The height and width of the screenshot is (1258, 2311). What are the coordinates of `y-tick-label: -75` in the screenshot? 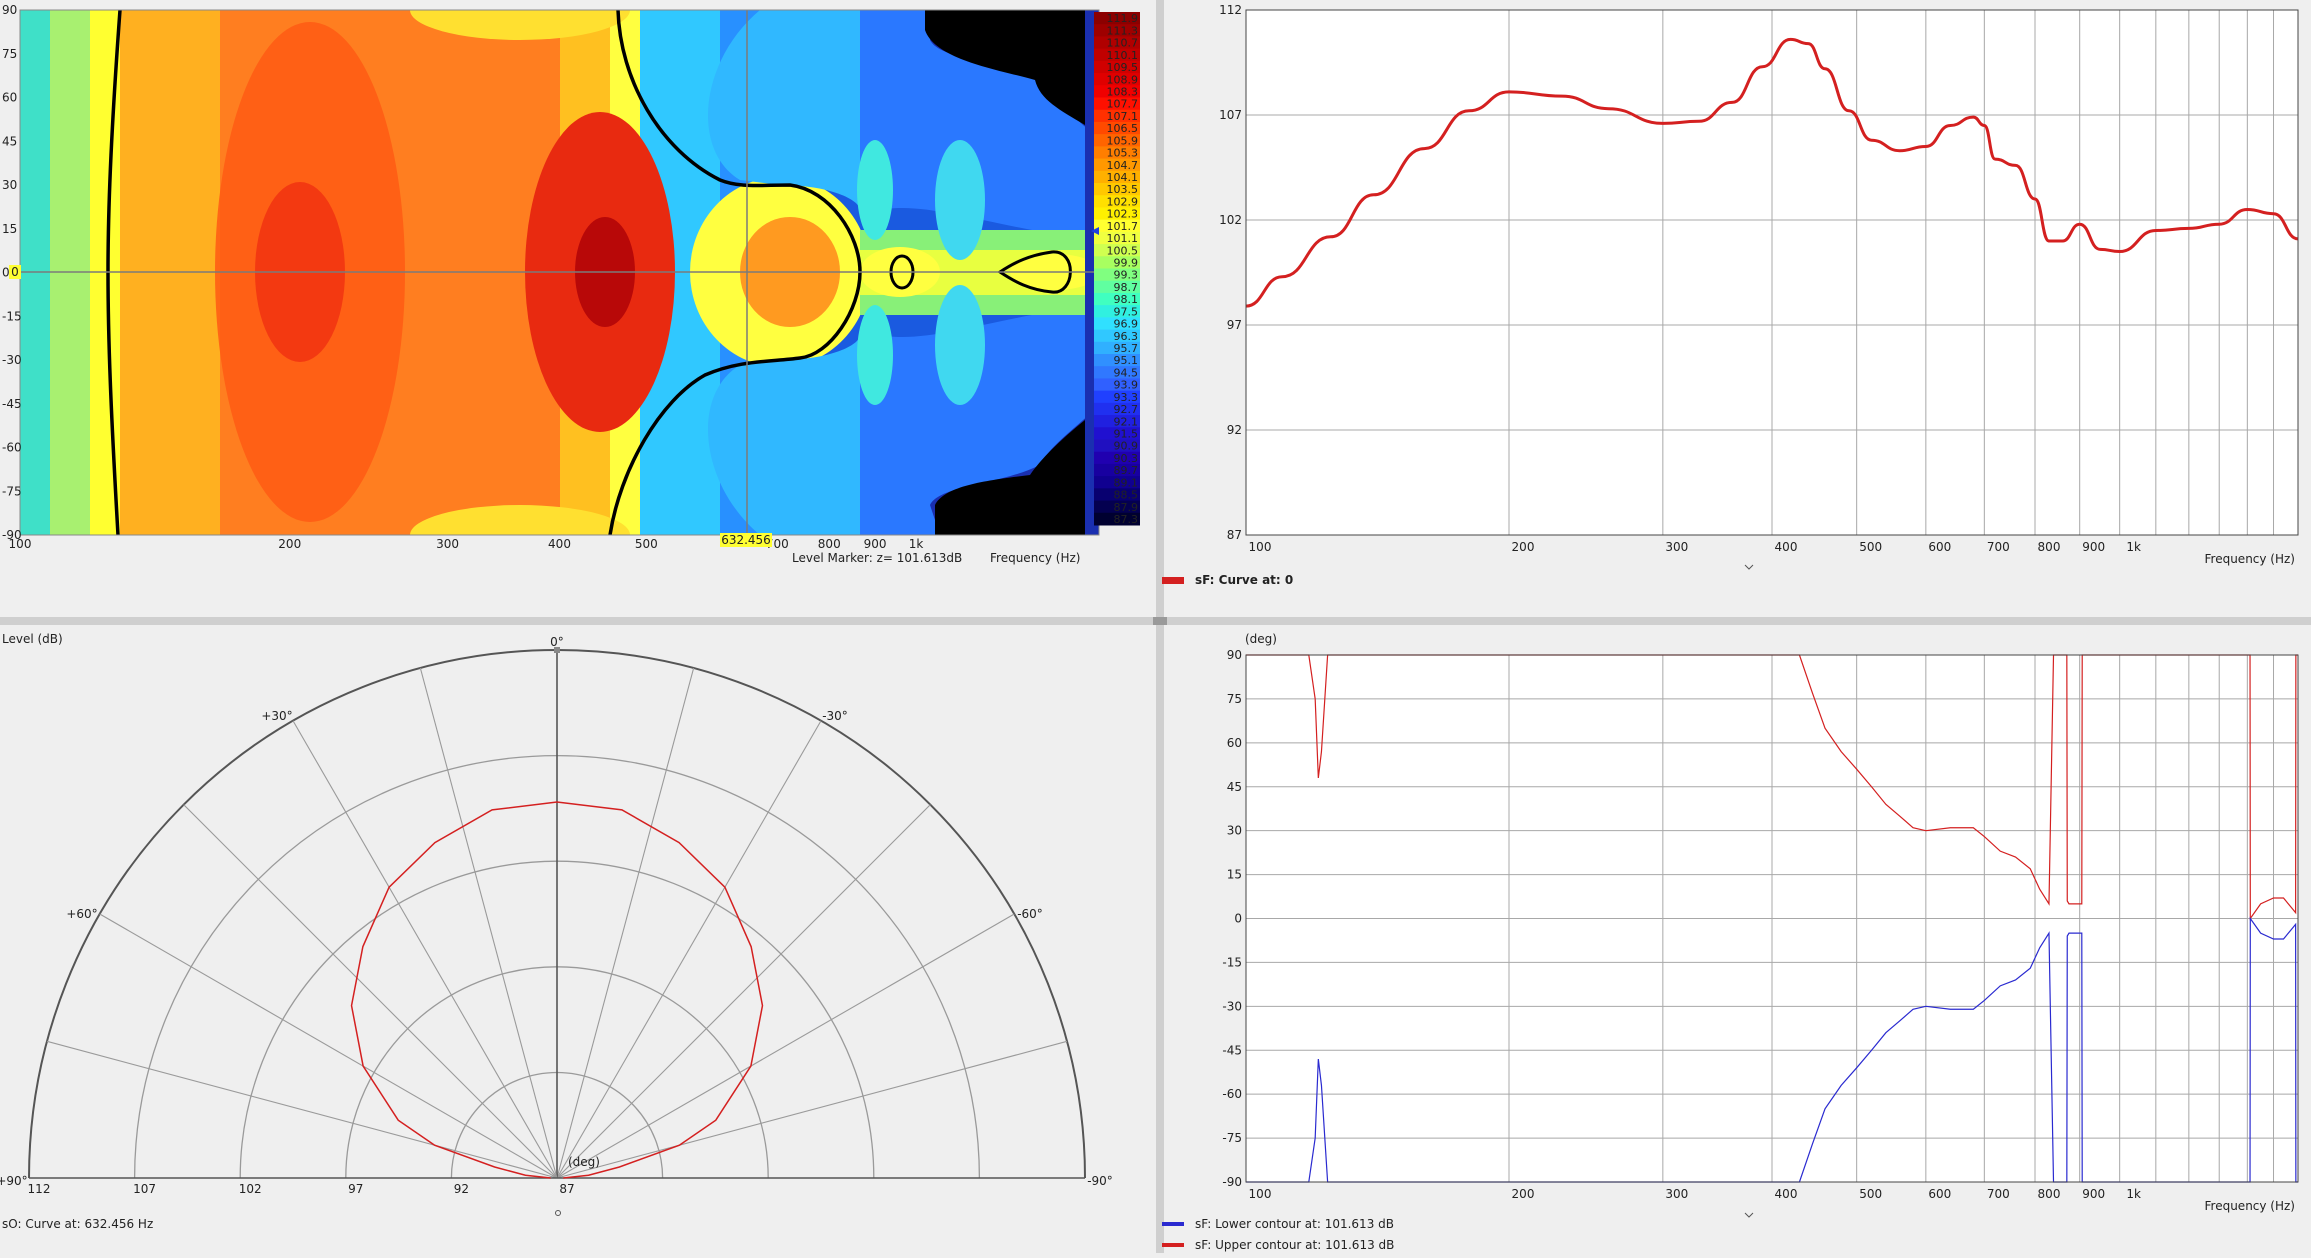 It's located at (12, 491).